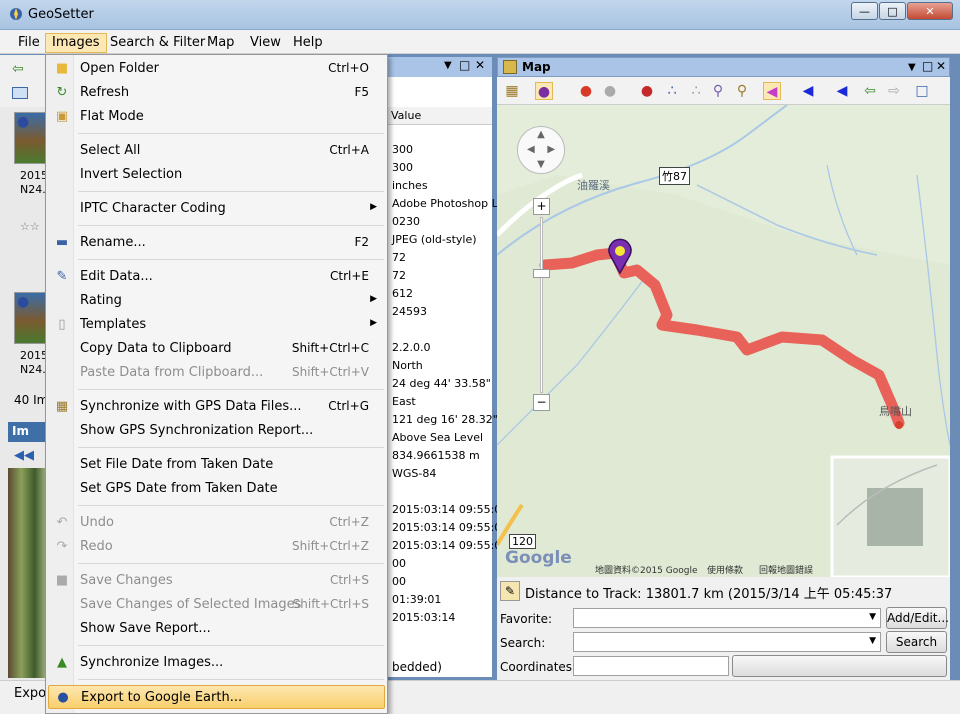 The image size is (960, 714). What do you see at coordinates (727, 618) in the screenshot?
I see `favorite-select: ▼` at bounding box center [727, 618].